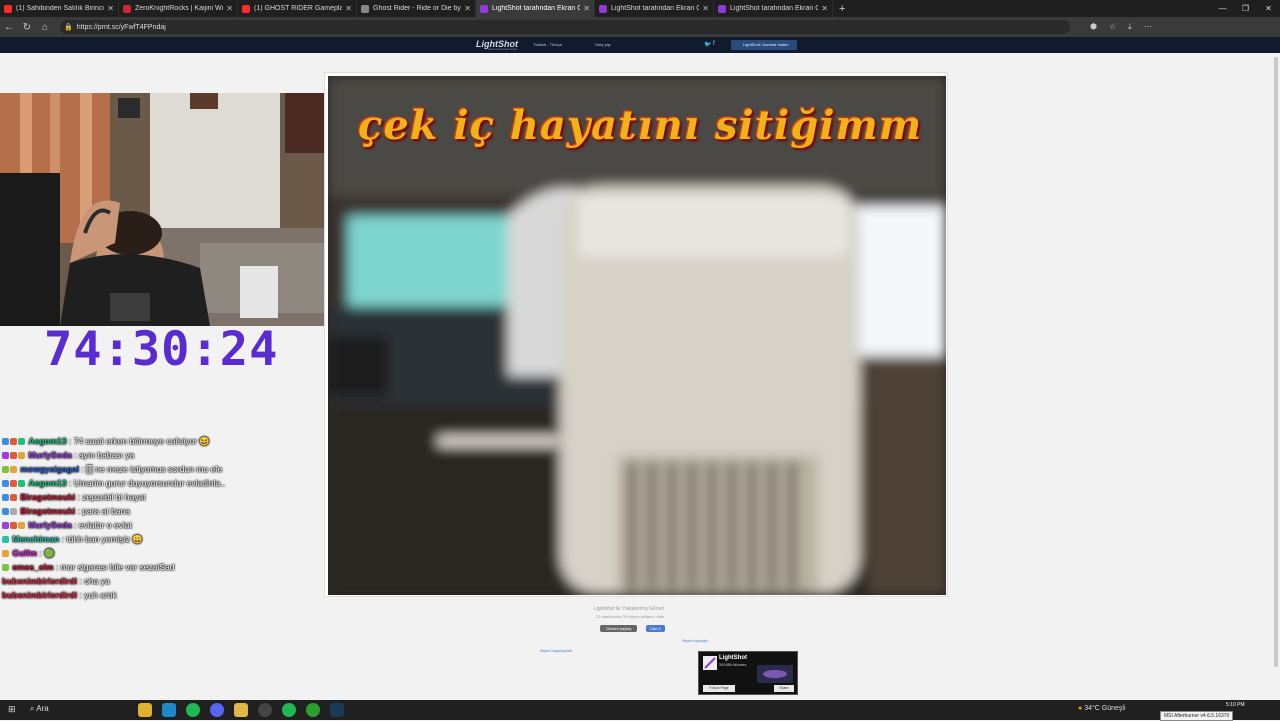  What do you see at coordinates (640, 125) in the screenshot?
I see `screenshot-caption: çek iç hayatını sitiğimm` at bounding box center [640, 125].